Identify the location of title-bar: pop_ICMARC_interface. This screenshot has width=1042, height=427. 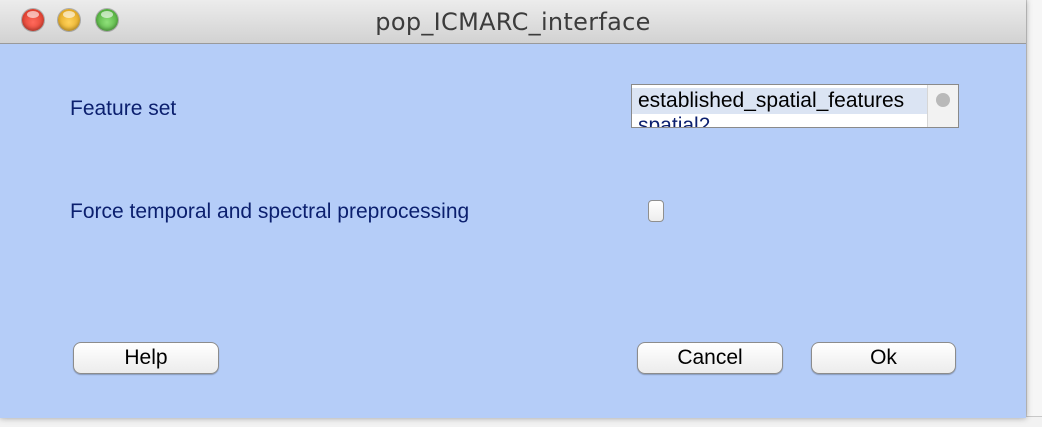
(513, 22).